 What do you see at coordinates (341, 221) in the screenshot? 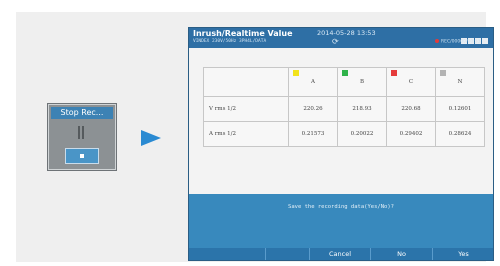
I see `prompt-bar` at bounding box center [341, 221].